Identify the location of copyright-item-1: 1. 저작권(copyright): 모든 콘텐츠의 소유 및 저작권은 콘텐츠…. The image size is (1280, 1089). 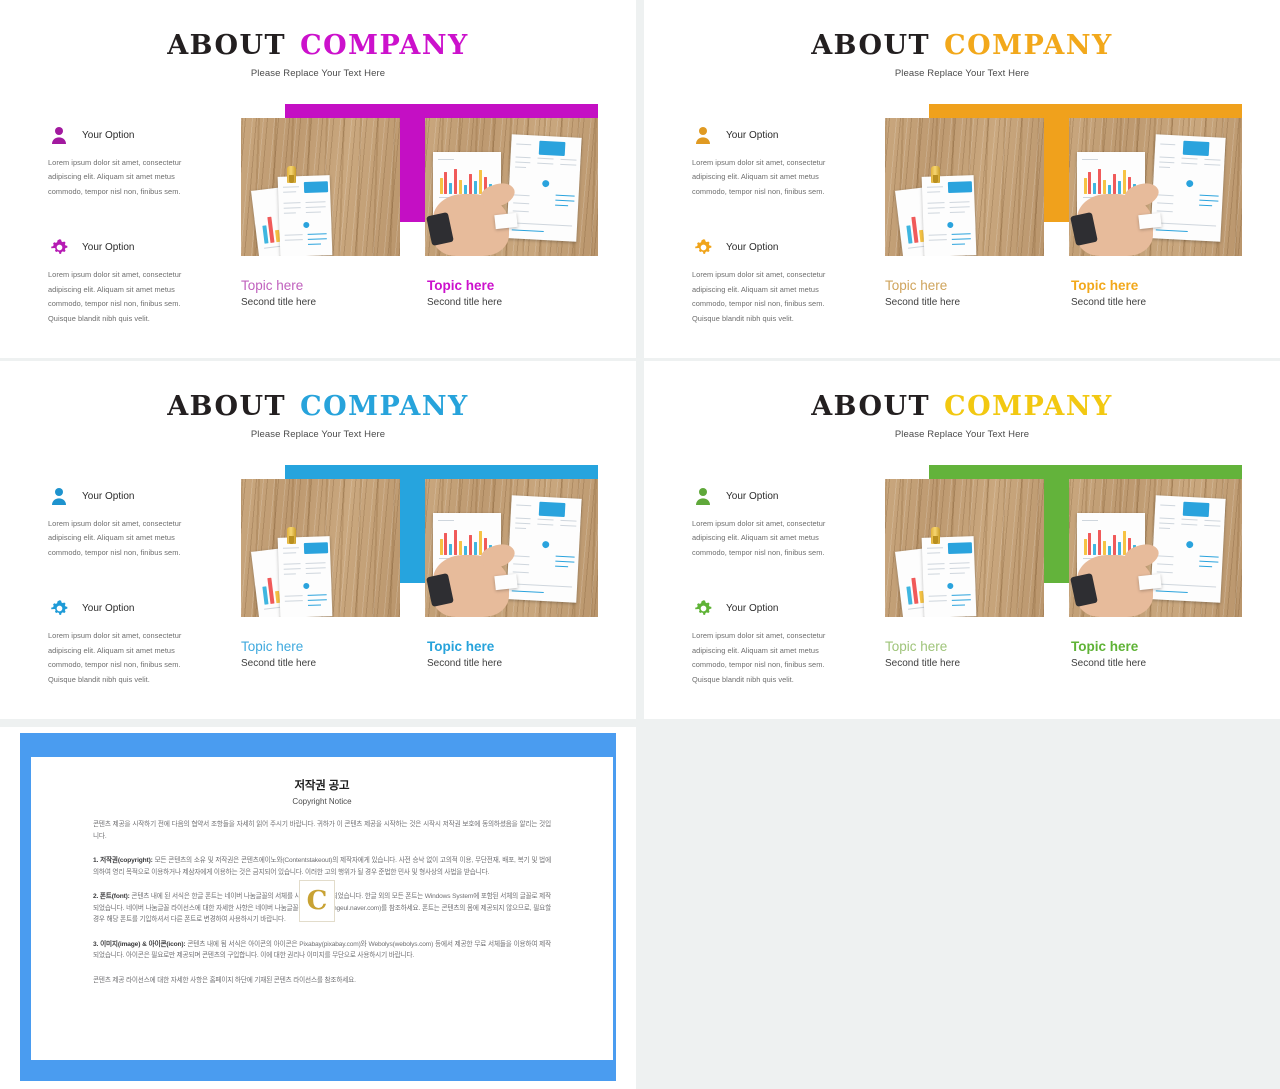
(322, 866).